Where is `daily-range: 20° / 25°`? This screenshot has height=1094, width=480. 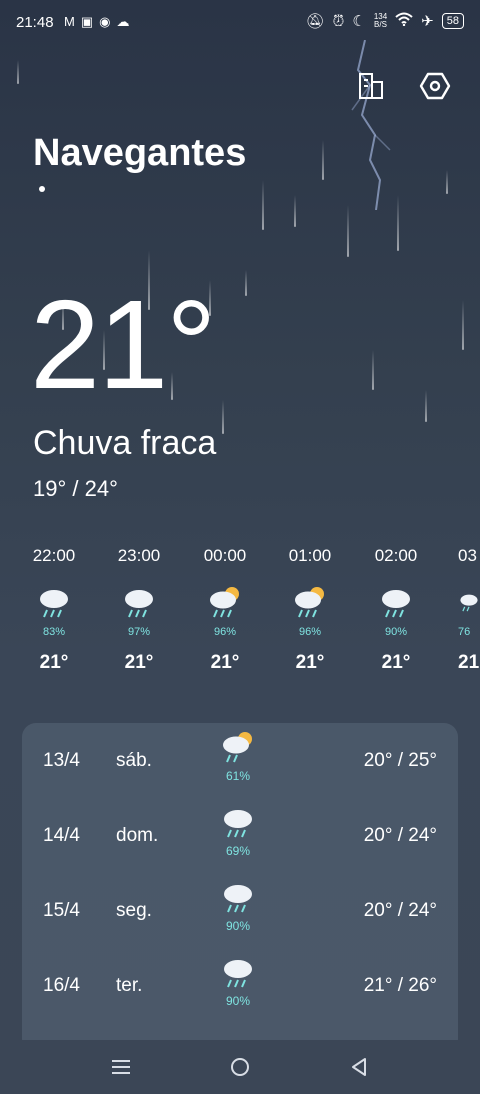
daily-range: 20° / 25° is located at coordinates (400, 760).